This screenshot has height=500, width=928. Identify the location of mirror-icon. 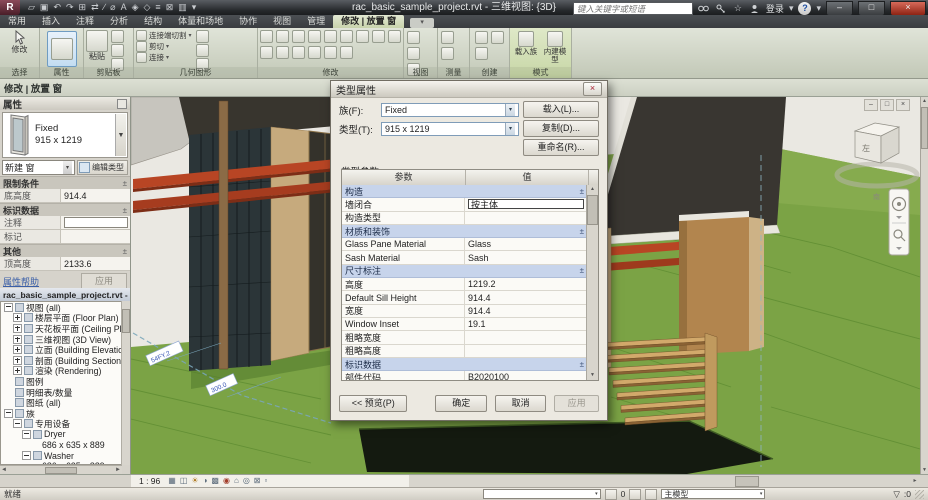
(298, 36).